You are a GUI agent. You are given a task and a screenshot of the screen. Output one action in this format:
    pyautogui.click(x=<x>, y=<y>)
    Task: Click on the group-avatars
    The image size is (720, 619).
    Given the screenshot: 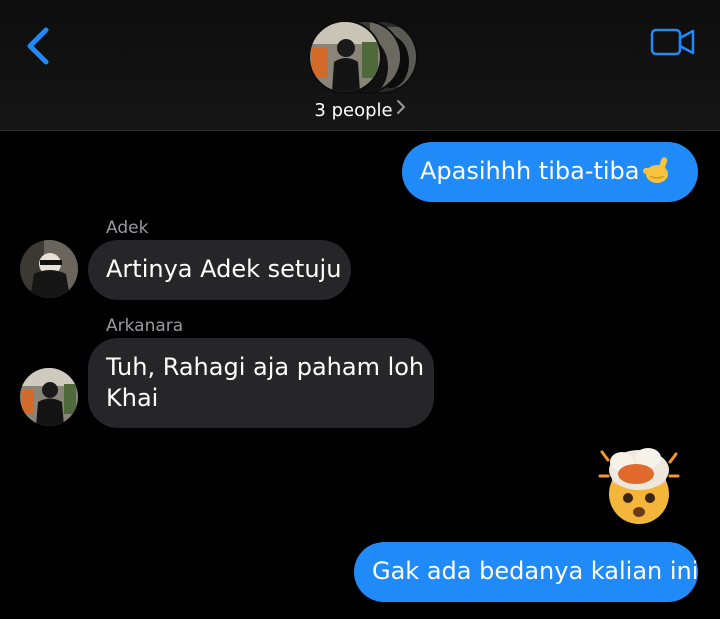 What is the action you would take?
    pyautogui.click(x=363, y=57)
    